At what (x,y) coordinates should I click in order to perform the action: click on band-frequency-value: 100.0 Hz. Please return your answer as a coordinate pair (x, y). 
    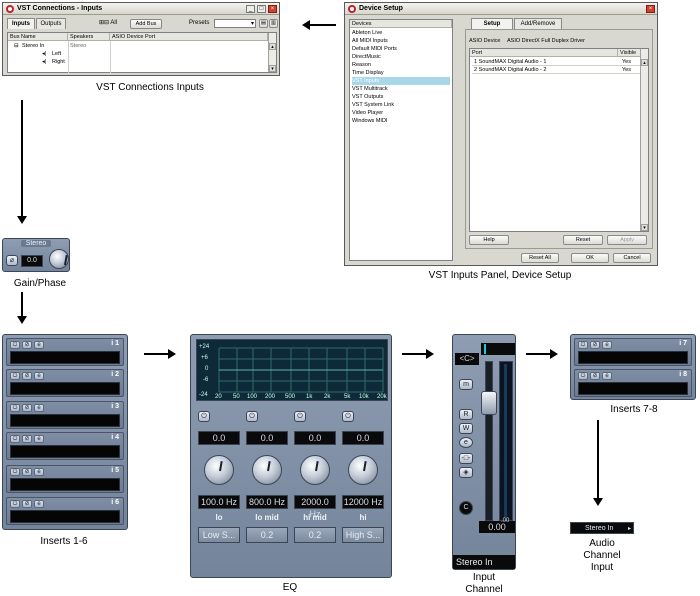
    Looking at the image, I should click on (219, 502).